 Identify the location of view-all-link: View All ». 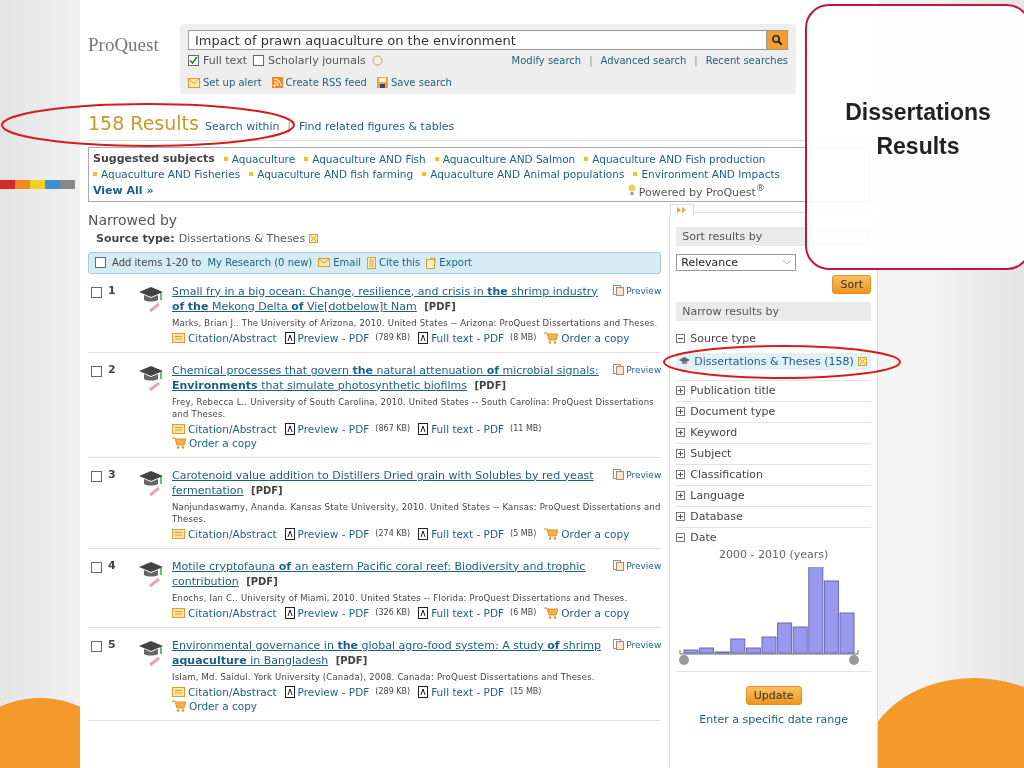
(123, 190).